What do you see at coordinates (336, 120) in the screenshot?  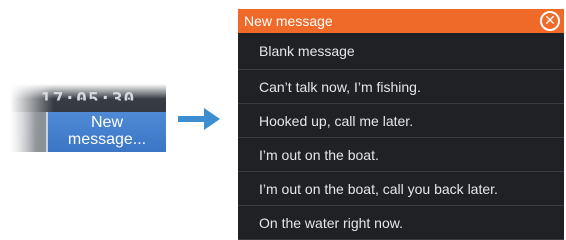 I see `message-template-label: Hooked up, call me later.` at bounding box center [336, 120].